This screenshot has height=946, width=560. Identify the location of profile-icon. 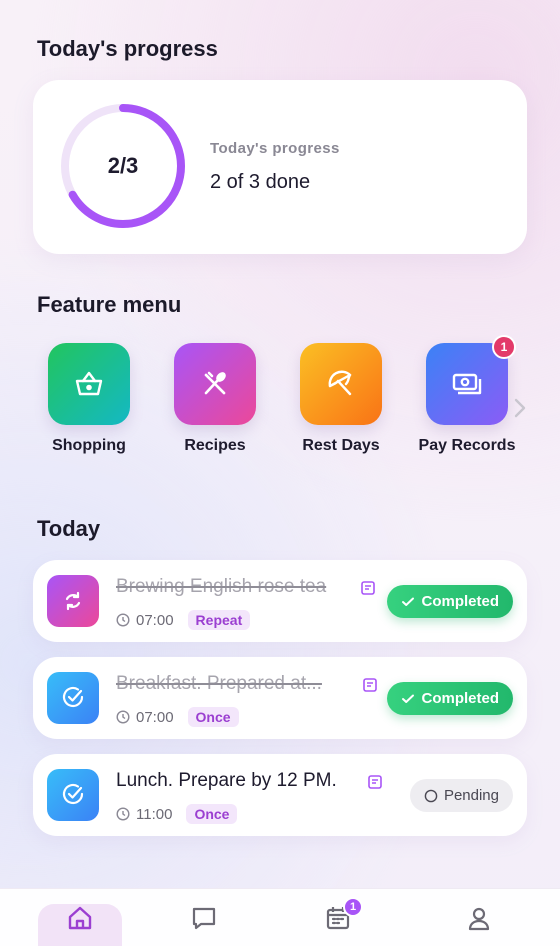
(479, 919).